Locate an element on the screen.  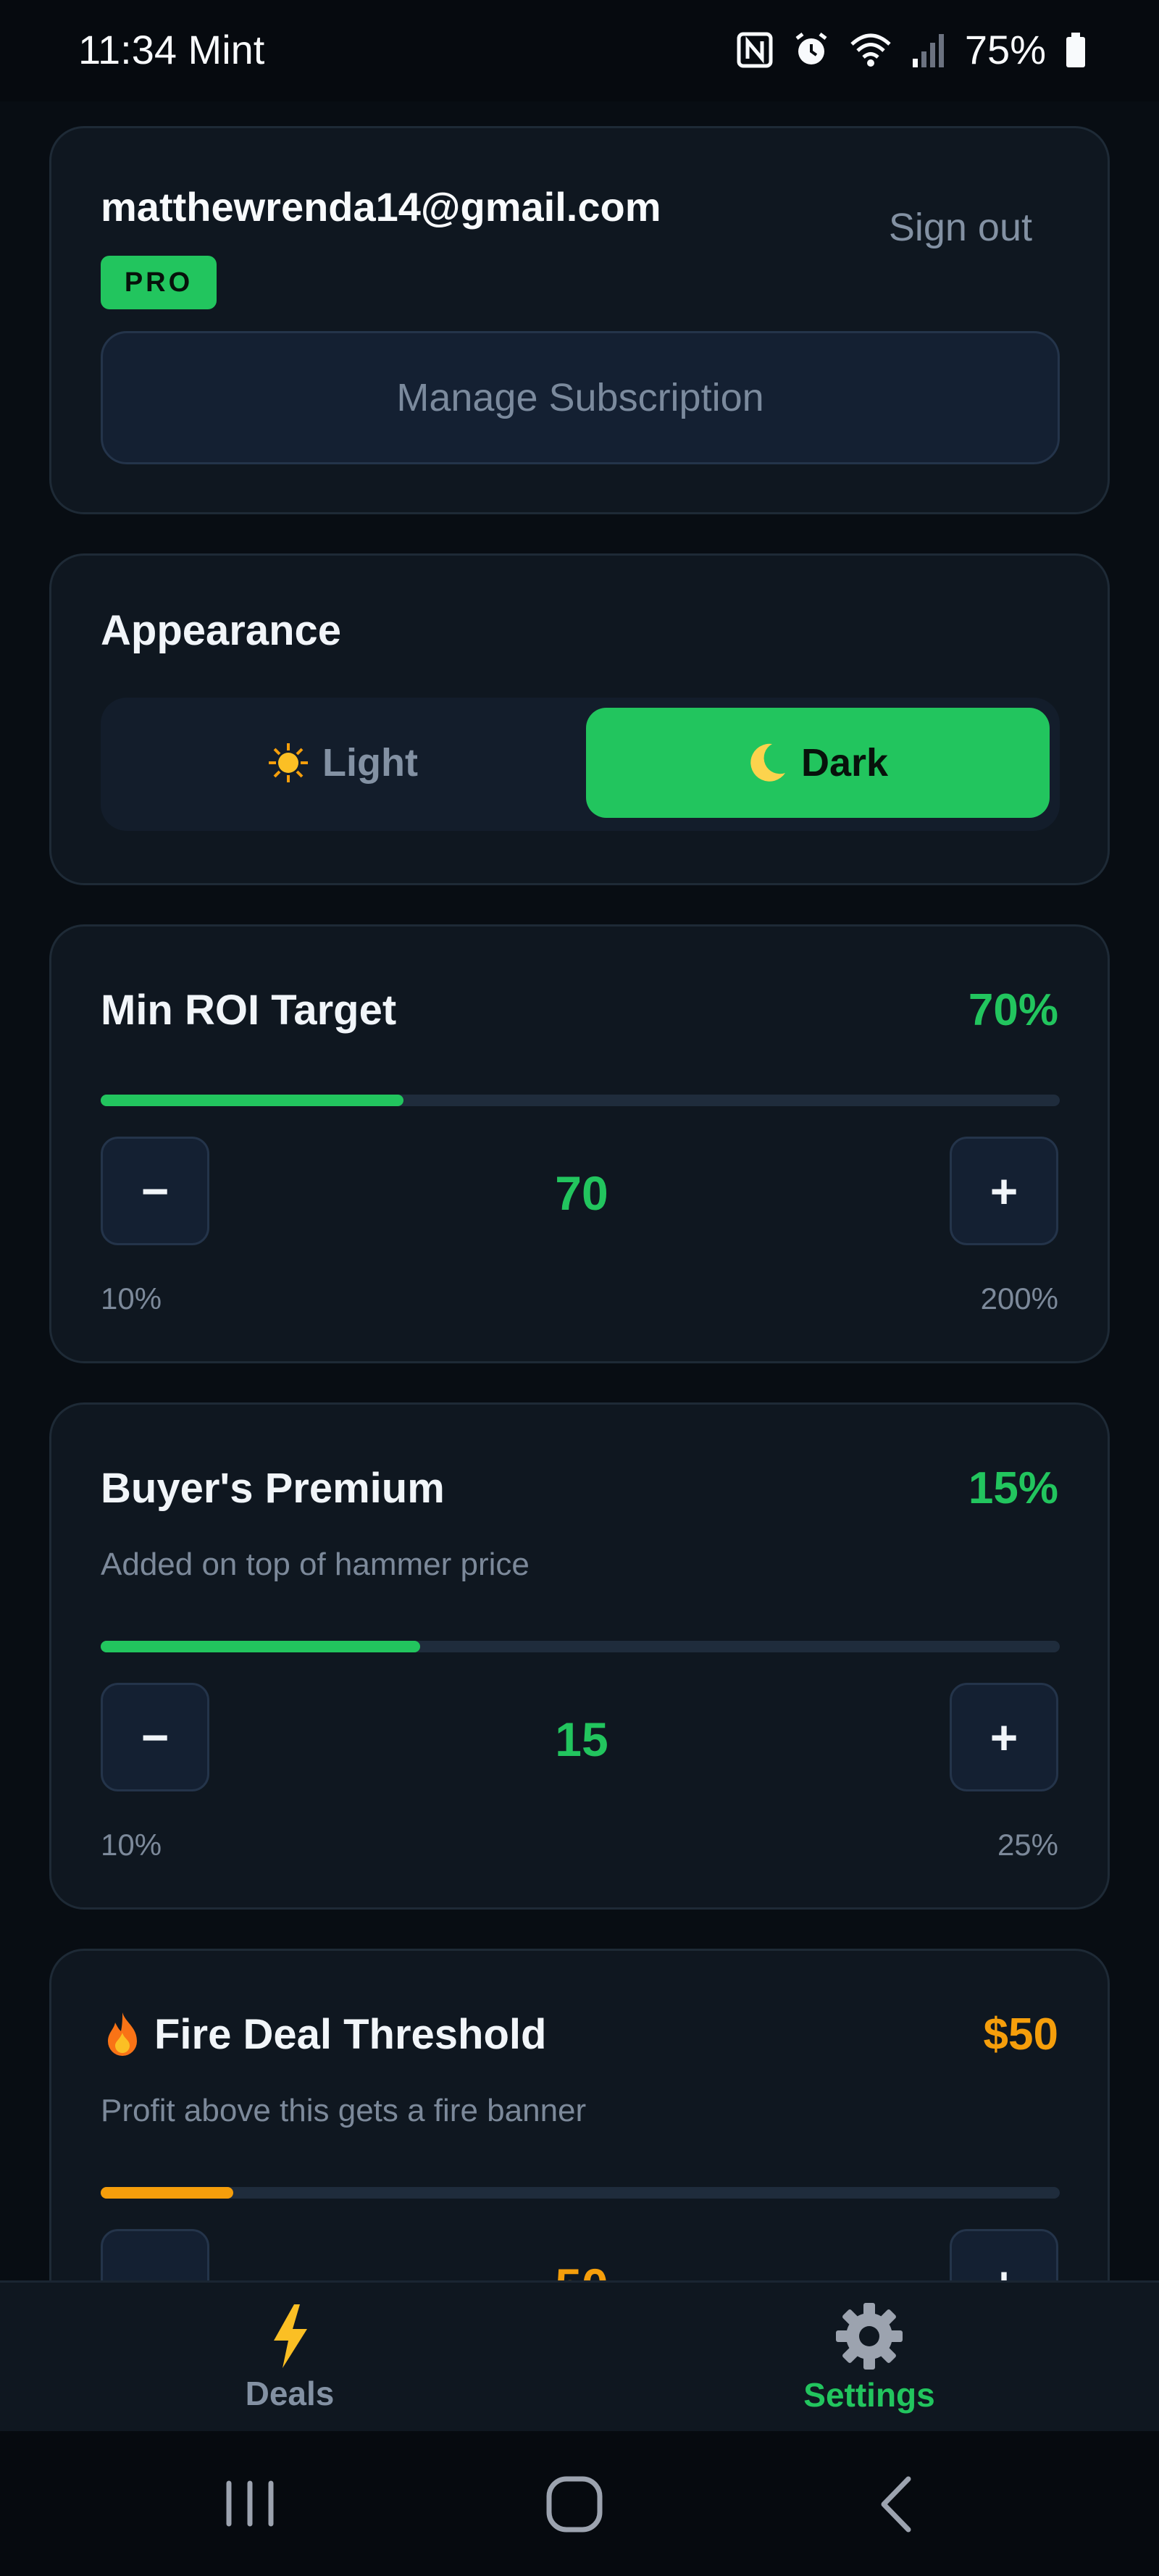
light-mode-option: Light is located at coordinates (343, 763).